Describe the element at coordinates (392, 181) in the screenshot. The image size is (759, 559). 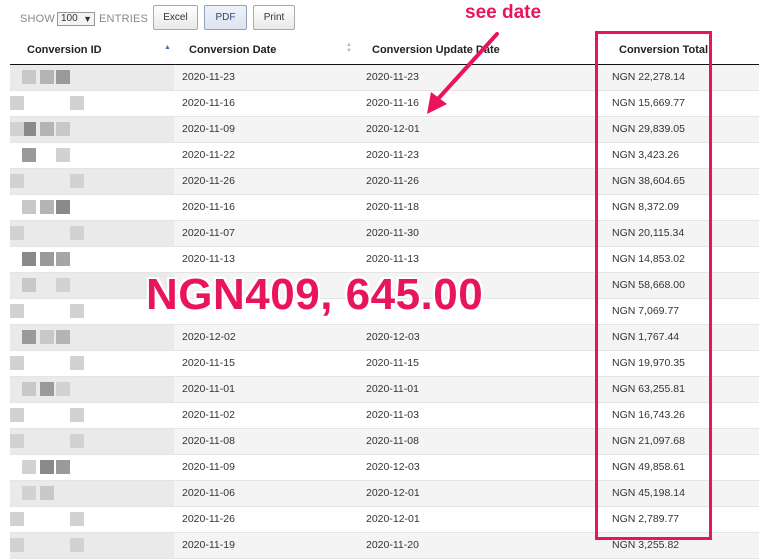
I see `conversion-update-date-cell: 2020-11-26` at that location.